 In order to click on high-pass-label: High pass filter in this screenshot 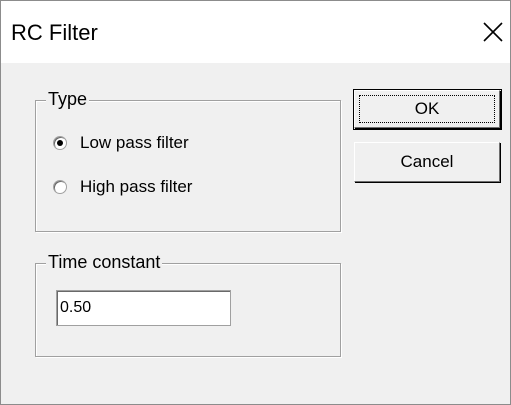, I will do `click(136, 187)`.